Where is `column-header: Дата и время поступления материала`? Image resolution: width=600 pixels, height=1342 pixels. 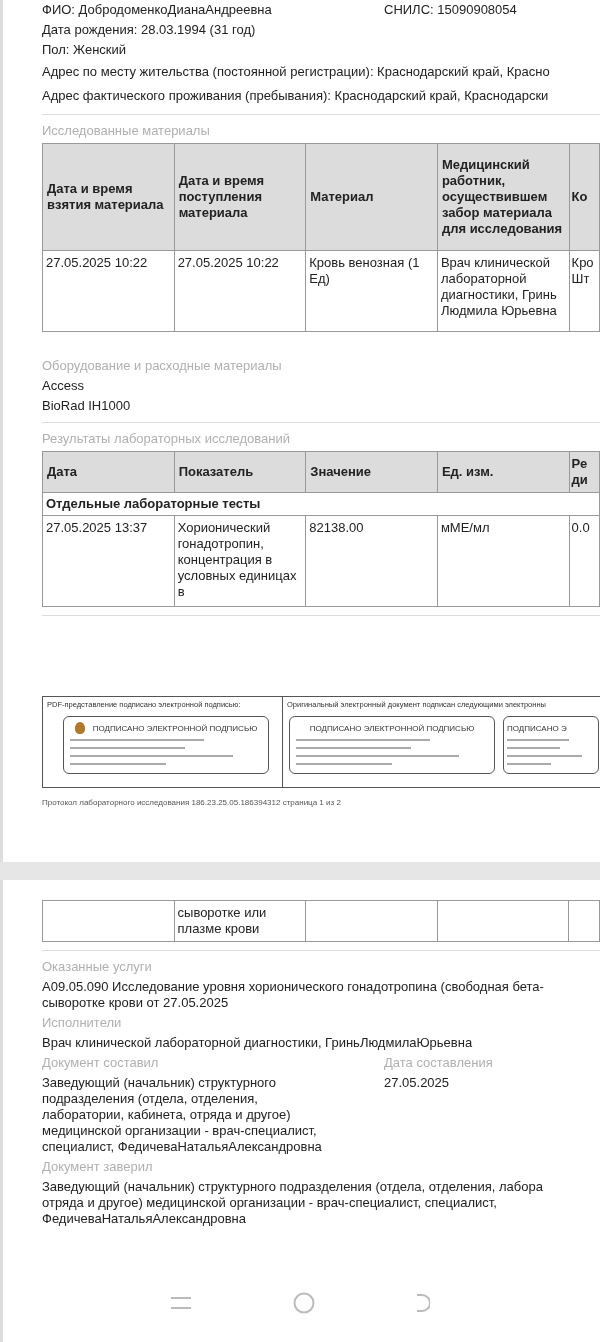
column-header: Дата и время поступления материала is located at coordinates (240, 197).